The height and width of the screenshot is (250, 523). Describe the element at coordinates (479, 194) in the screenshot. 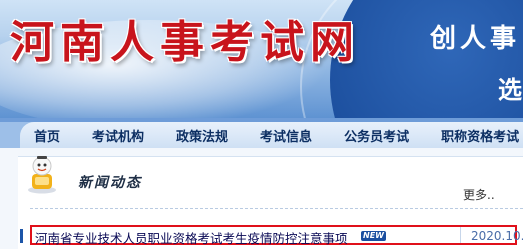

I see `more-news-link: 更多..` at that location.